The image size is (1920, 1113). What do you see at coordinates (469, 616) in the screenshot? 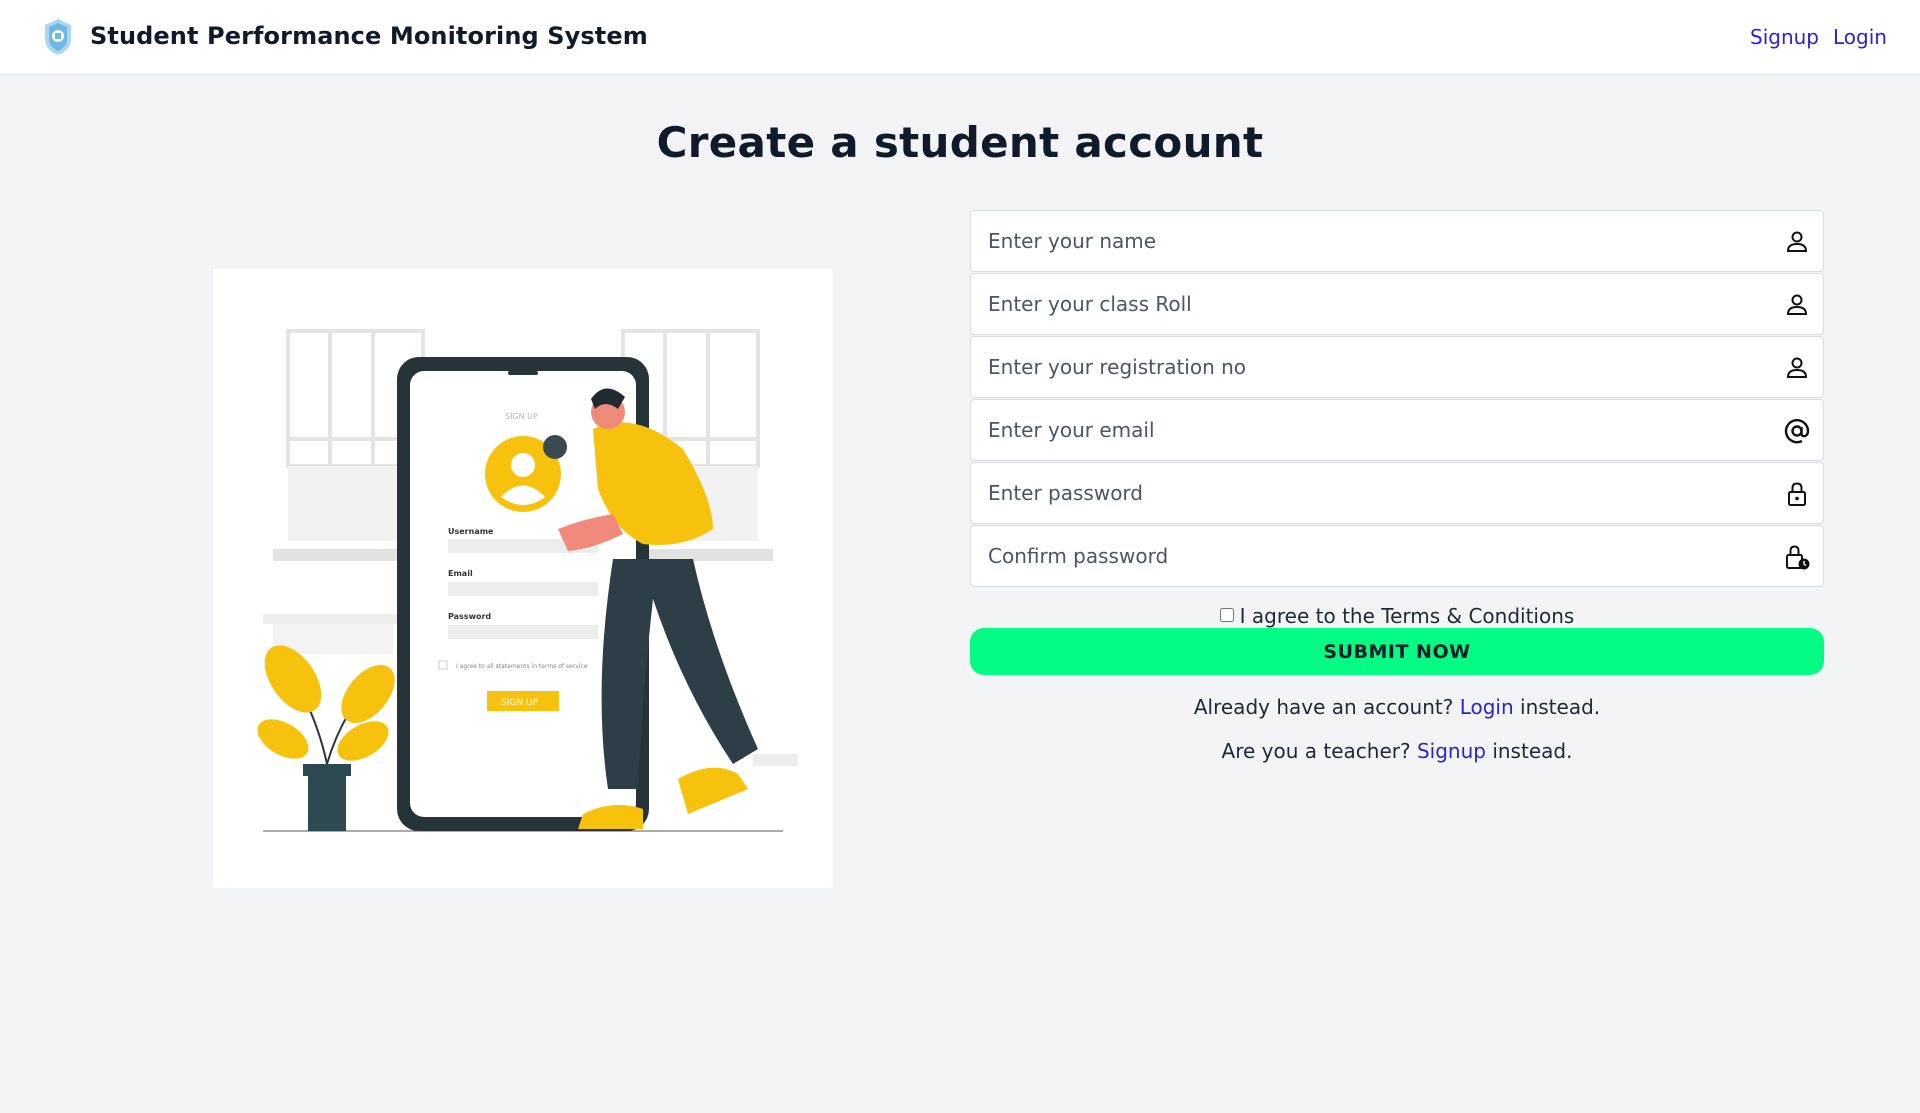
I see `illus-password-label: Password` at bounding box center [469, 616].